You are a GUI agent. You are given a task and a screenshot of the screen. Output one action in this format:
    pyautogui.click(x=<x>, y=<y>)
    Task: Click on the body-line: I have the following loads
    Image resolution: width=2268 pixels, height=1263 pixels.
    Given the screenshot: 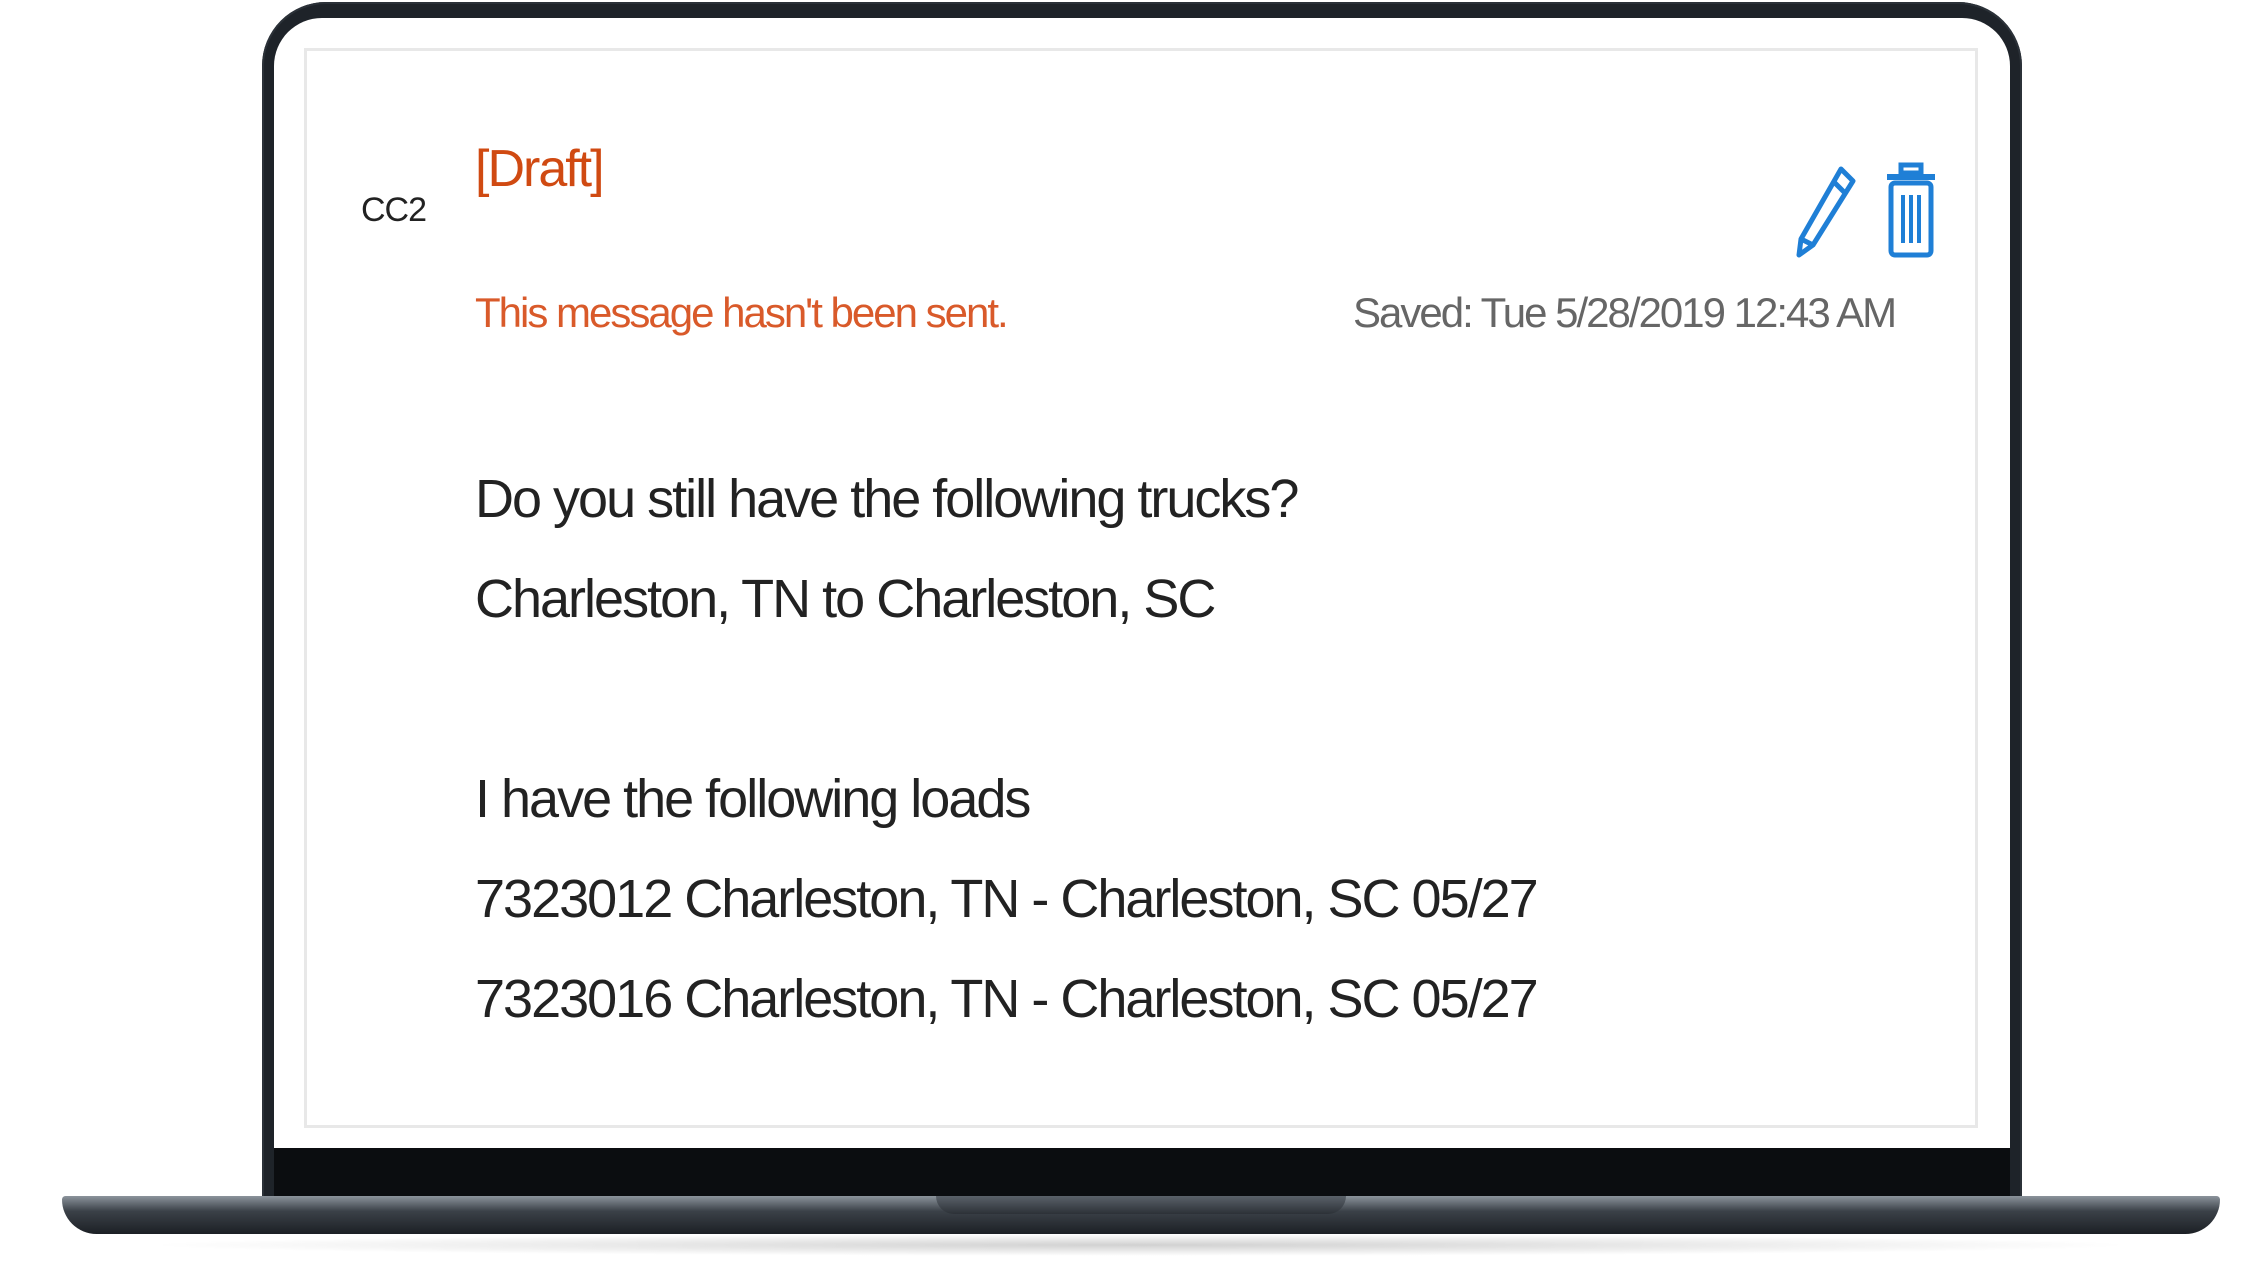 What is the action you would take?
    pyautogui.click(x=753, y=799)
    